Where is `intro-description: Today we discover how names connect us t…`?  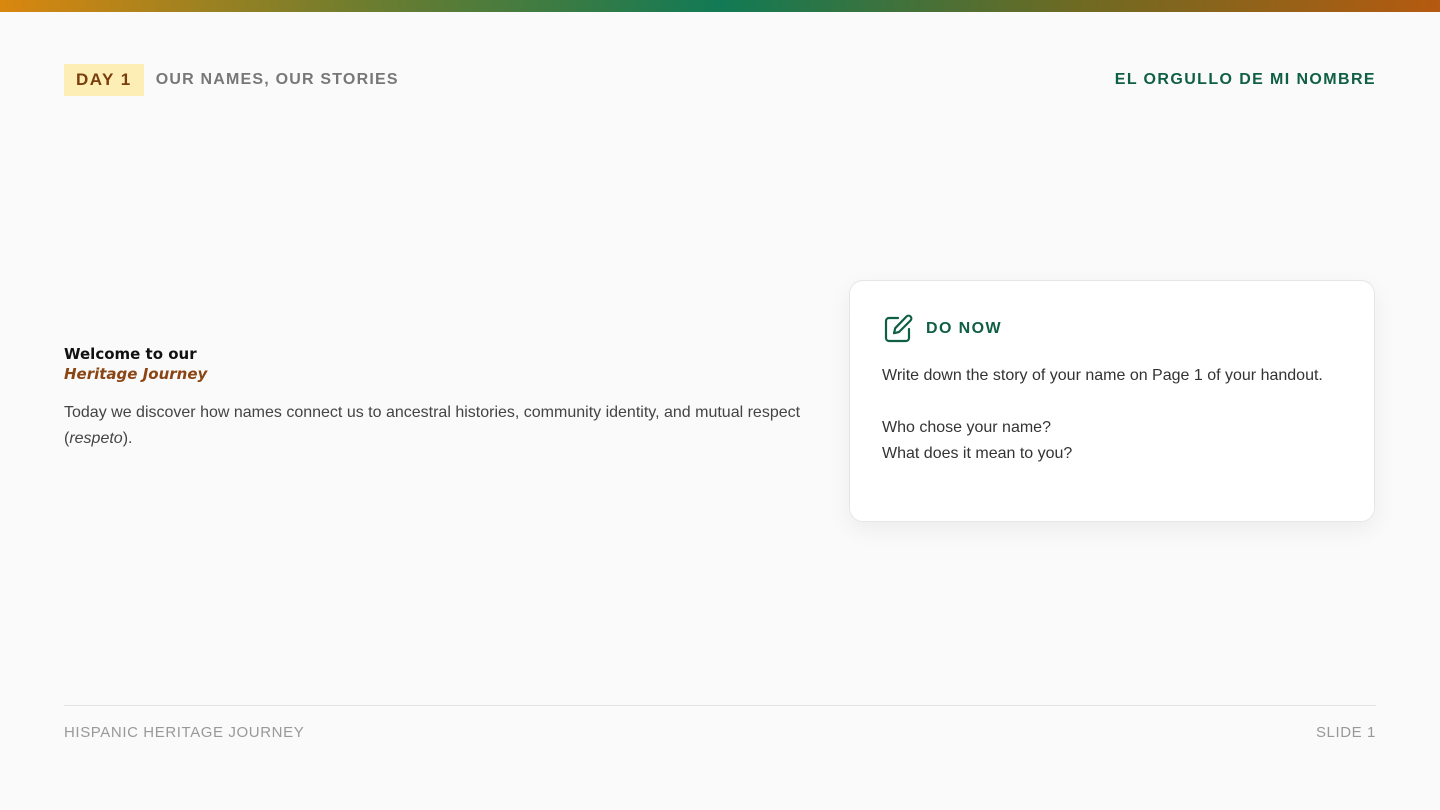
intro-description: Today we discover how names connect us t… is located at coordinates (434, 426).